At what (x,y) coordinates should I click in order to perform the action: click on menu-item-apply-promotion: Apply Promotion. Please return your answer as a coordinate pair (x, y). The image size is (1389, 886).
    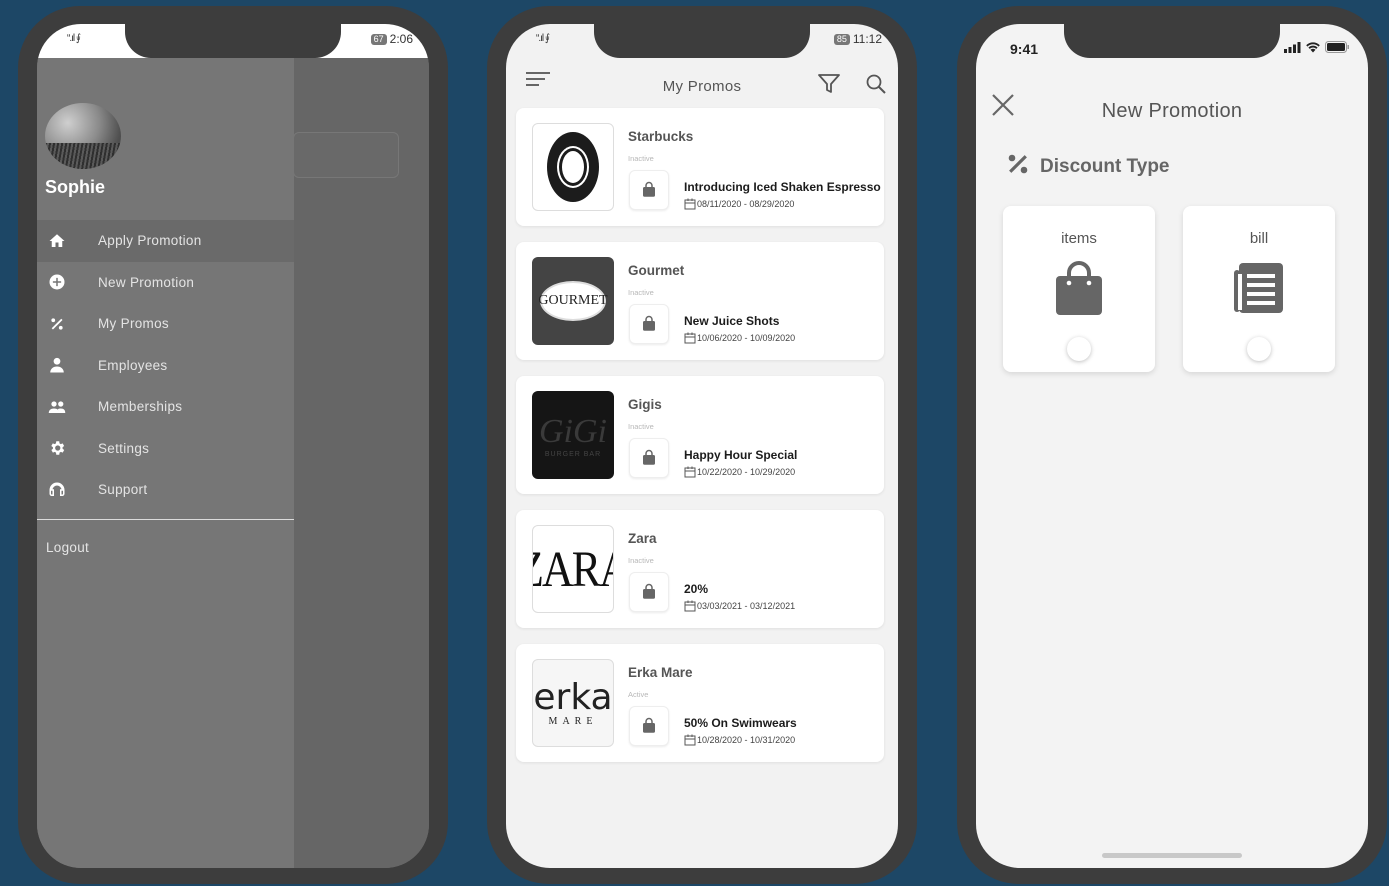
    Looking at the image, I should click on (165, 241).